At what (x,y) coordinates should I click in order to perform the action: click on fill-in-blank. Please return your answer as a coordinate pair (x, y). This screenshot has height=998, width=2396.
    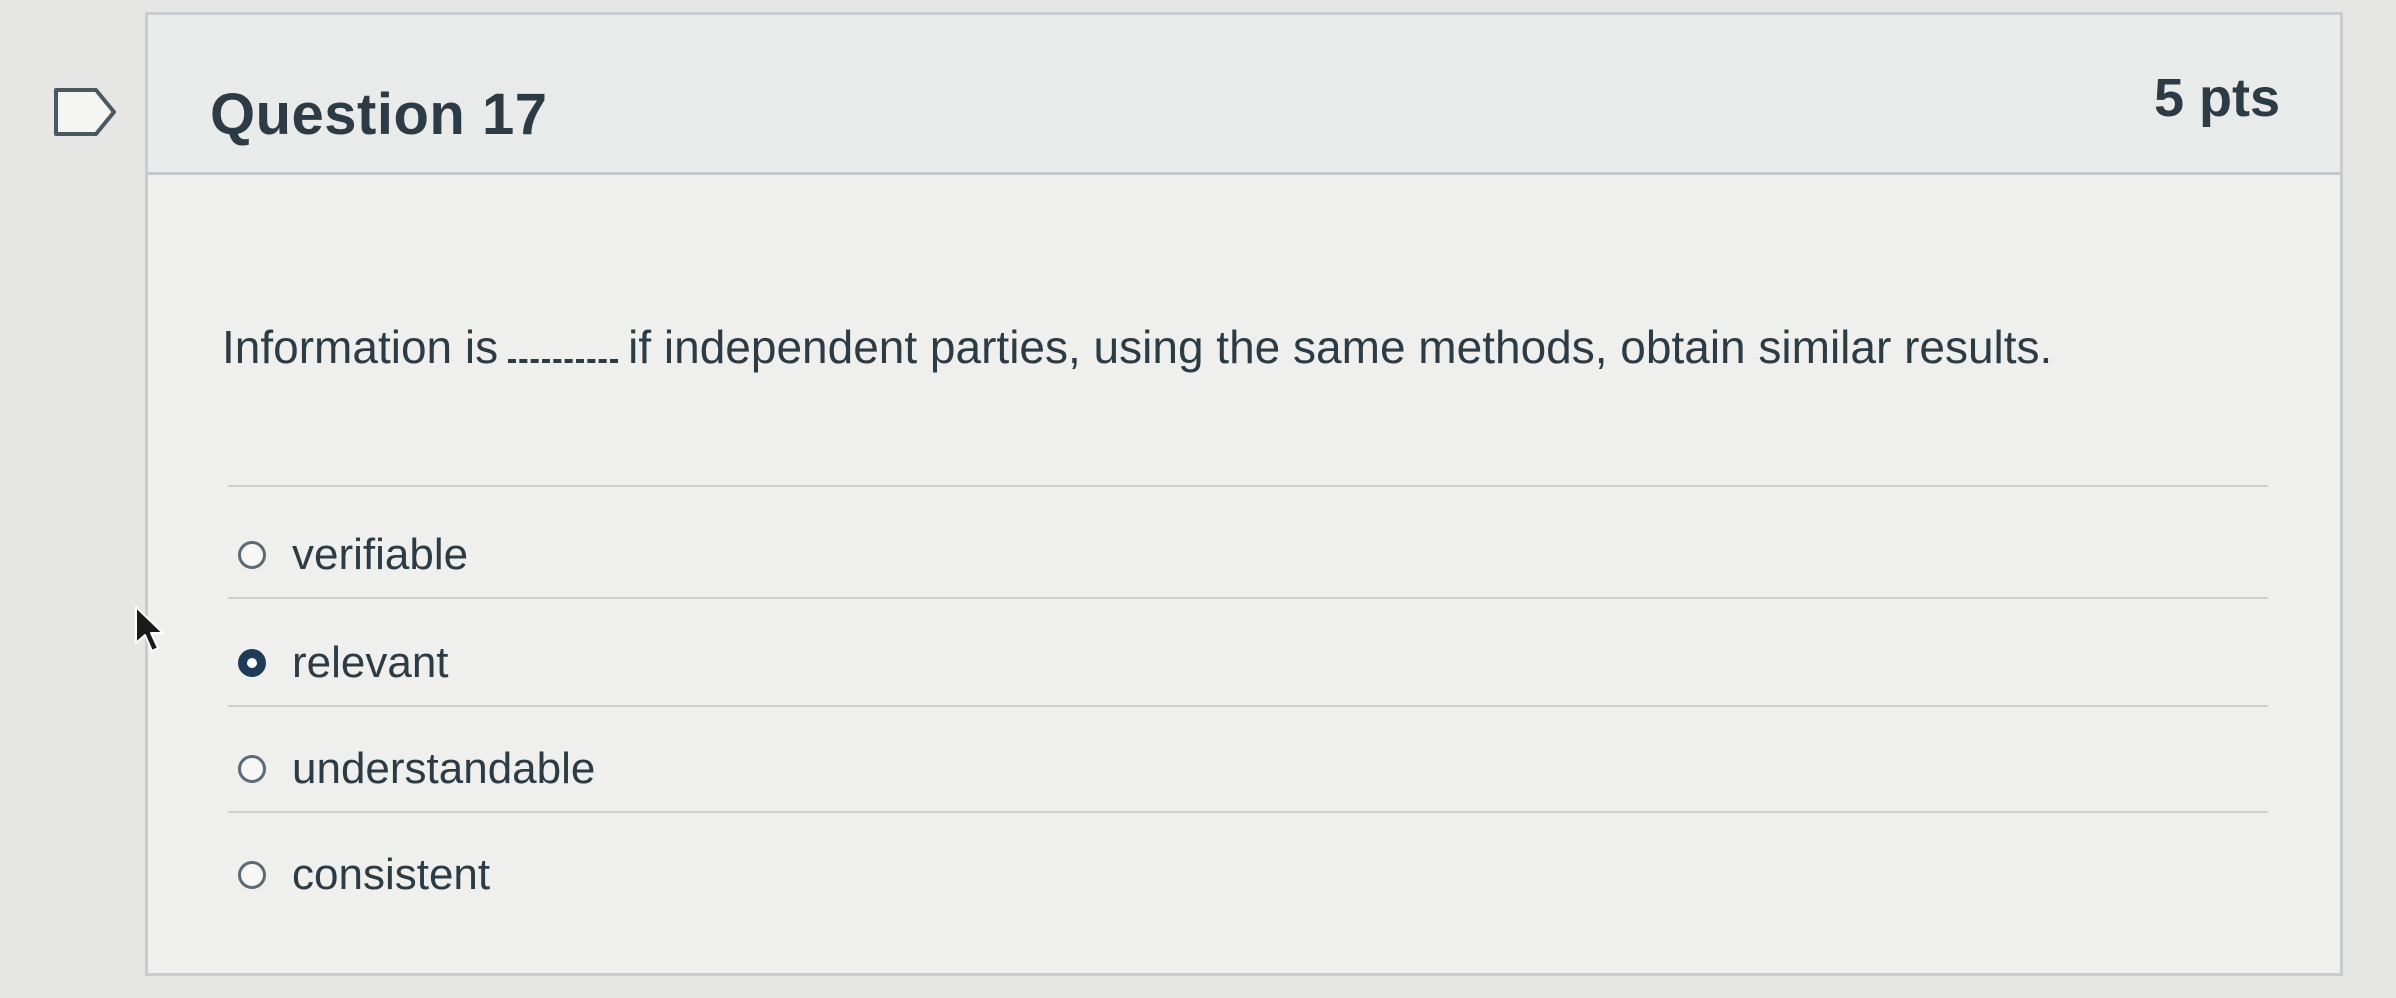
    Looking at the image, I should click on (563, 357).